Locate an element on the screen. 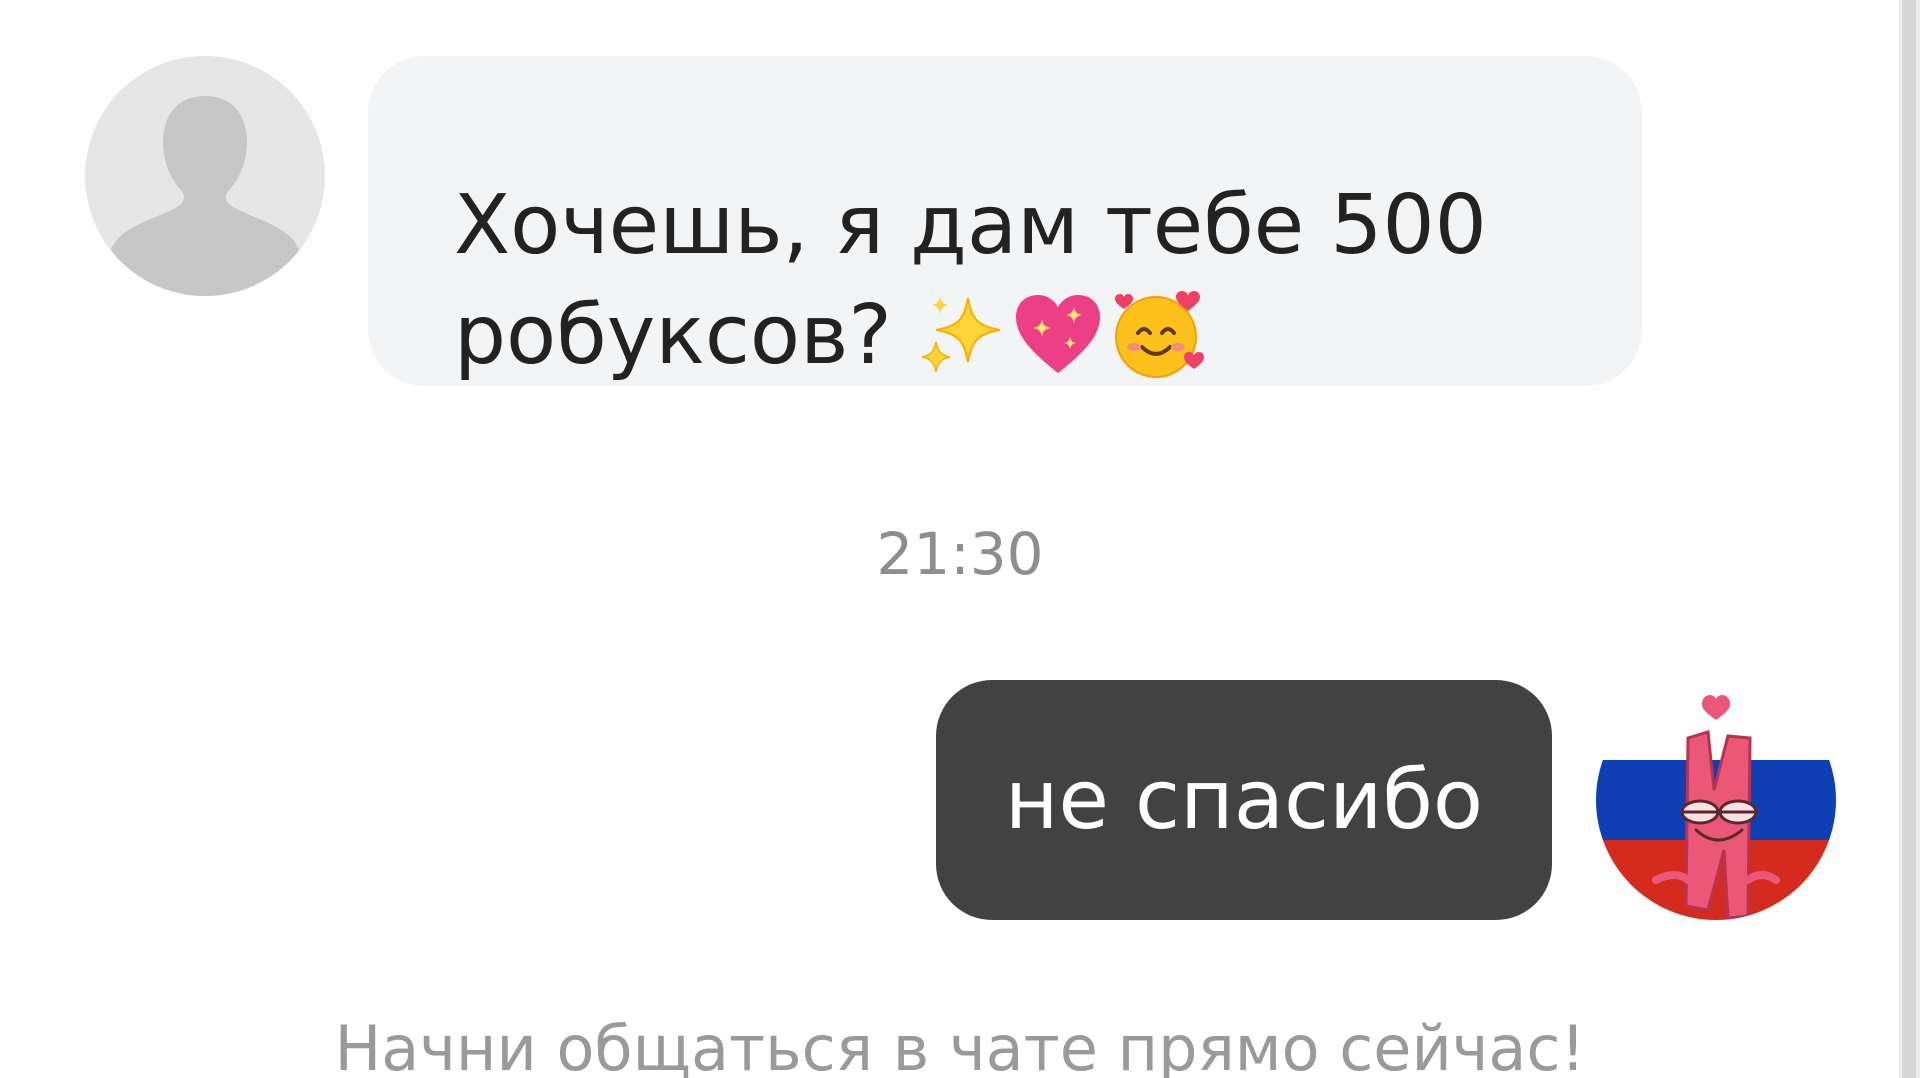 The image size is (1920, 1078). message-timestamp: 21:30 is located at coordinates (960, 554).